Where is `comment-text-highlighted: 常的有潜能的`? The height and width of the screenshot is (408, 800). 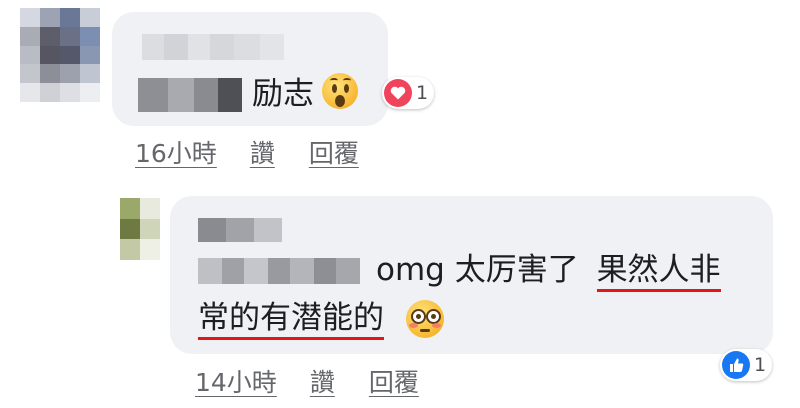 comment-text-highlighted: 常的有潜能的 is located at coordinates (291, 320).